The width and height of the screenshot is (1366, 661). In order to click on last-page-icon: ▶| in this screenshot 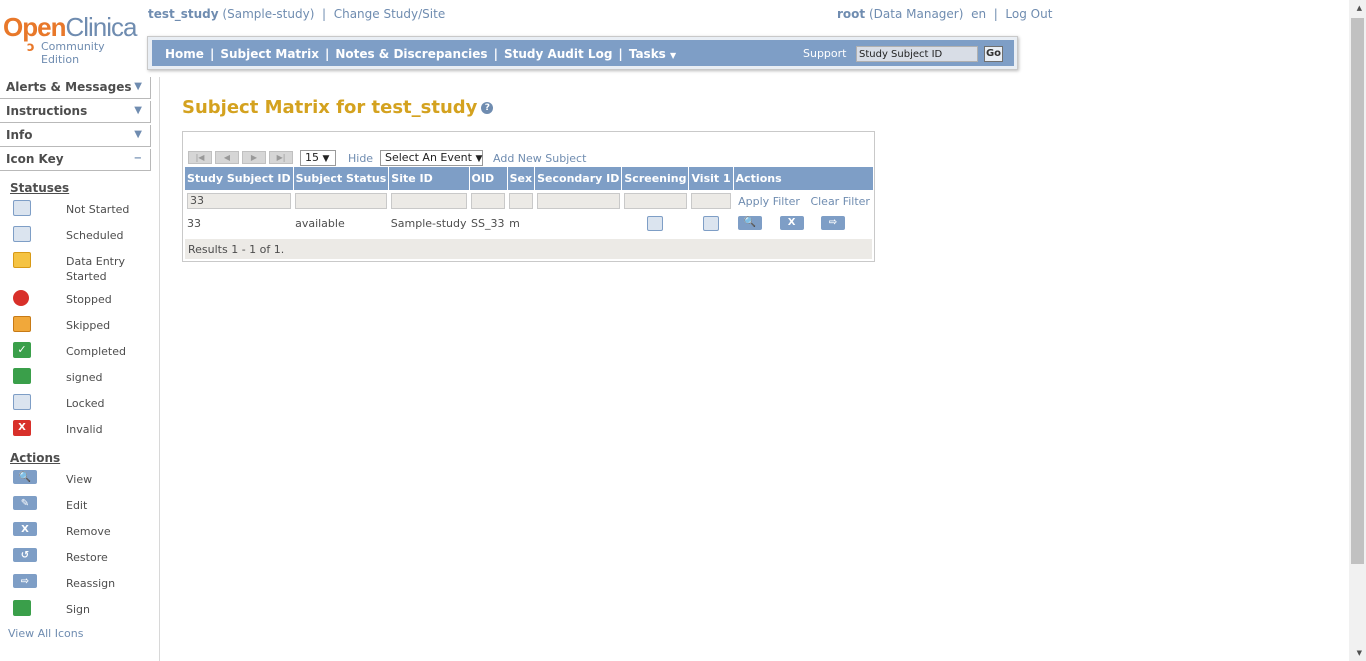, I will do `click(281, 157)`.